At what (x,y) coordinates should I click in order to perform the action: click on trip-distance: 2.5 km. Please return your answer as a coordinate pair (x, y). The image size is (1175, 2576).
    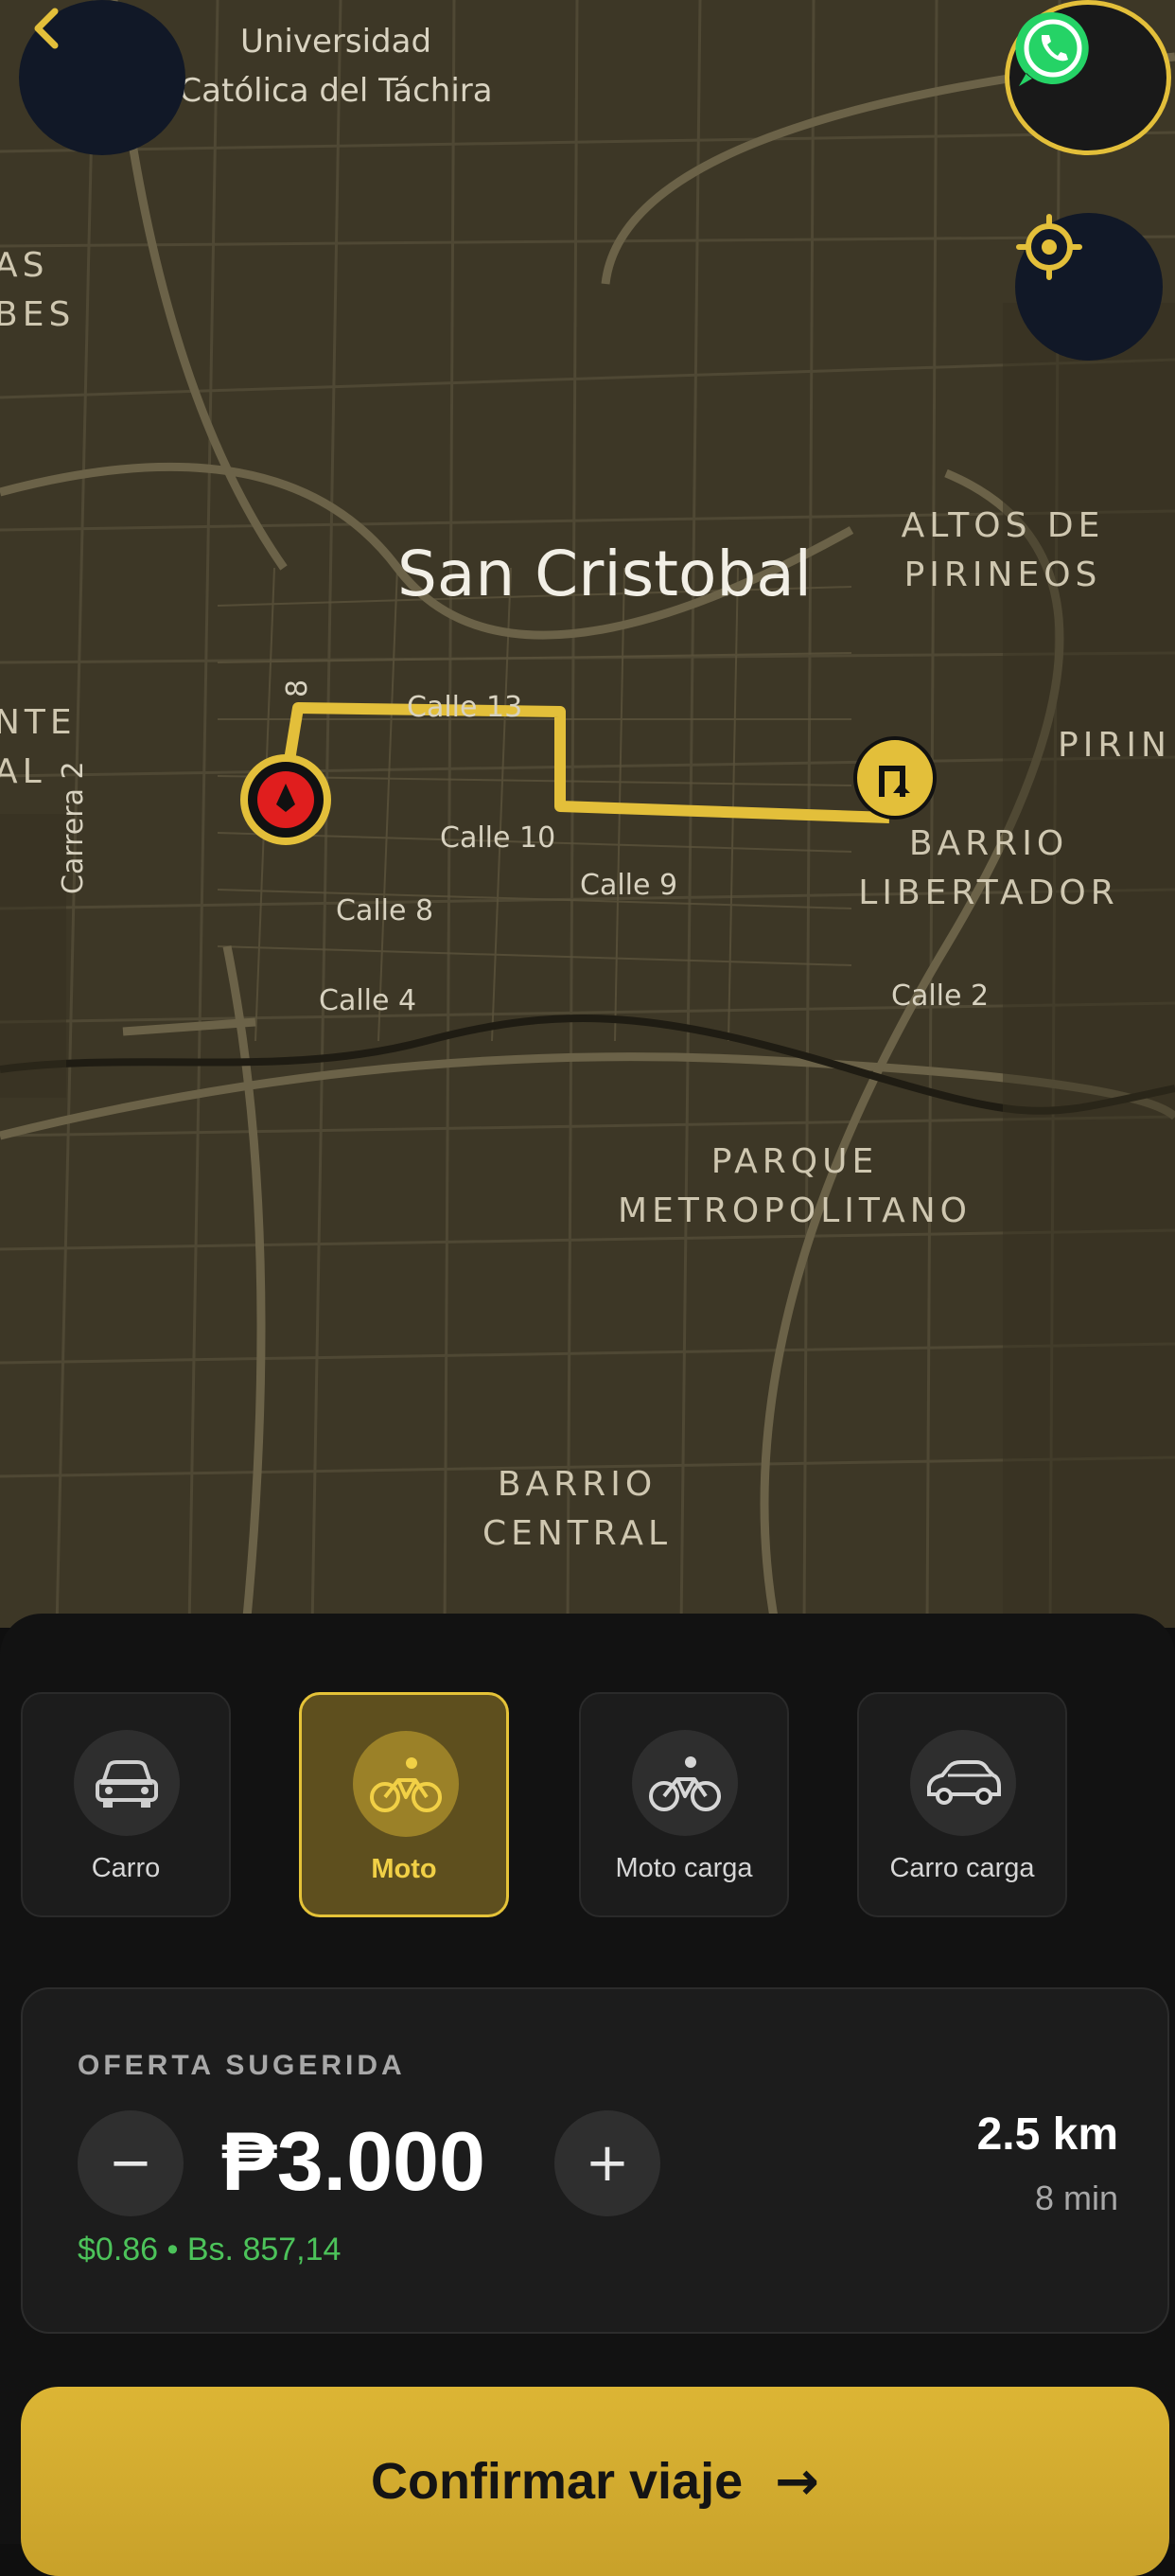
    Looking at the image, I should click on (1047, 2134).